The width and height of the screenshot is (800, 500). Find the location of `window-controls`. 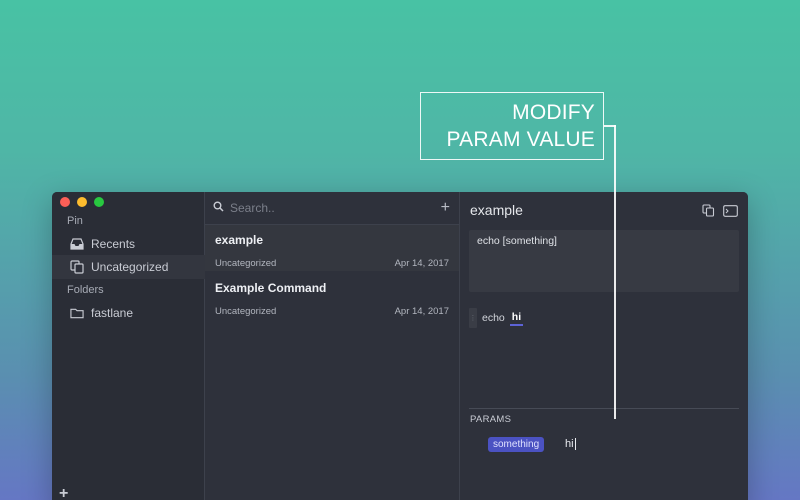

window-controls is located at coordinates (82, 202).